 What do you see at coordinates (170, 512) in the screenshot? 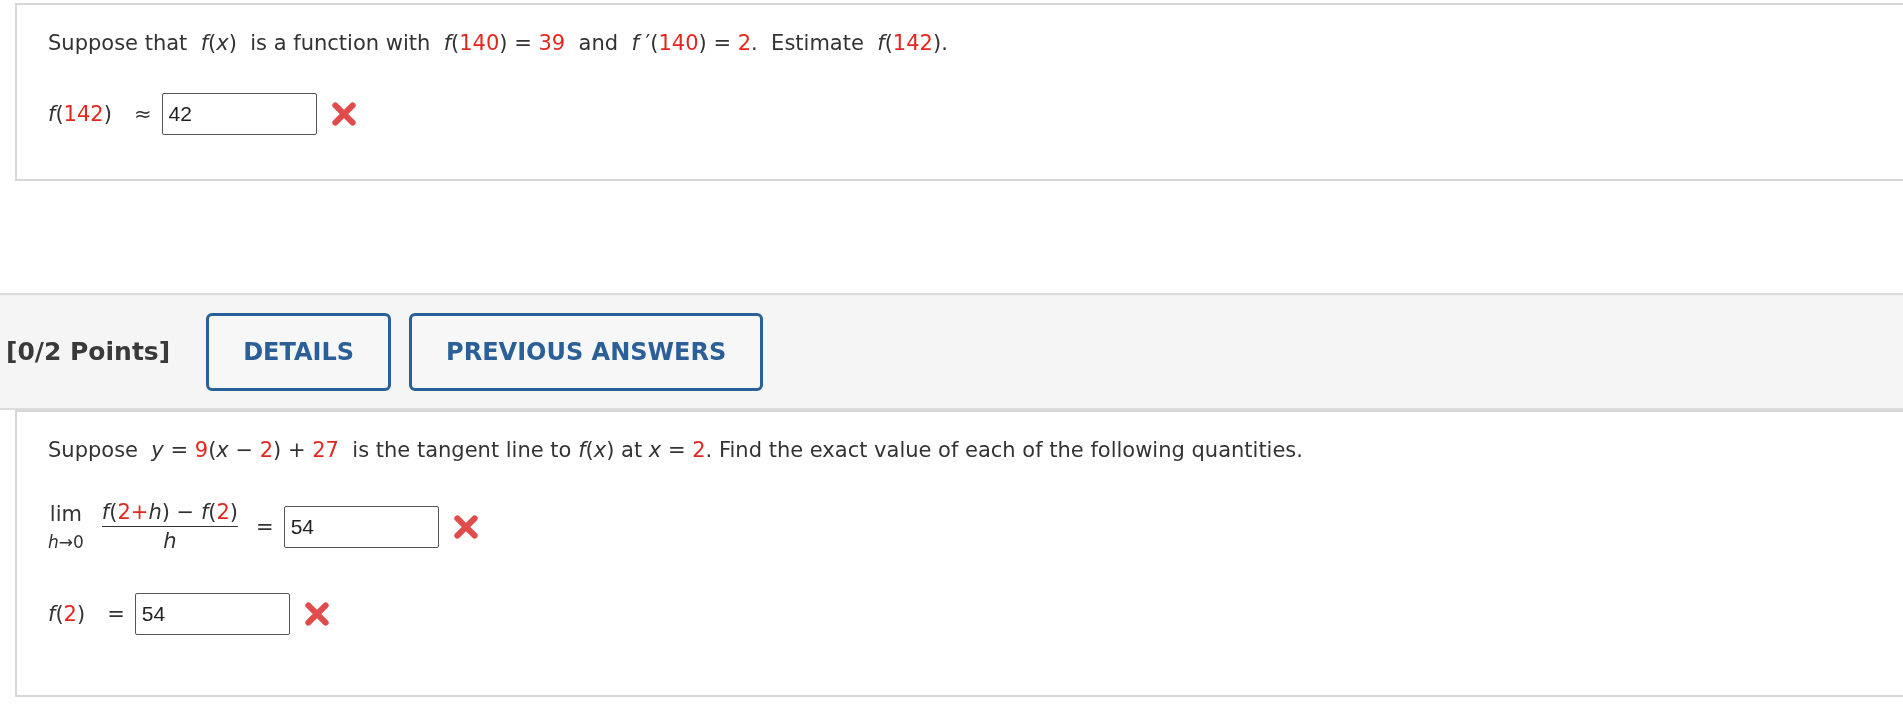
I see `fraction-numerator: f(2+h) − f(2)` at bounding box center [170, 512].